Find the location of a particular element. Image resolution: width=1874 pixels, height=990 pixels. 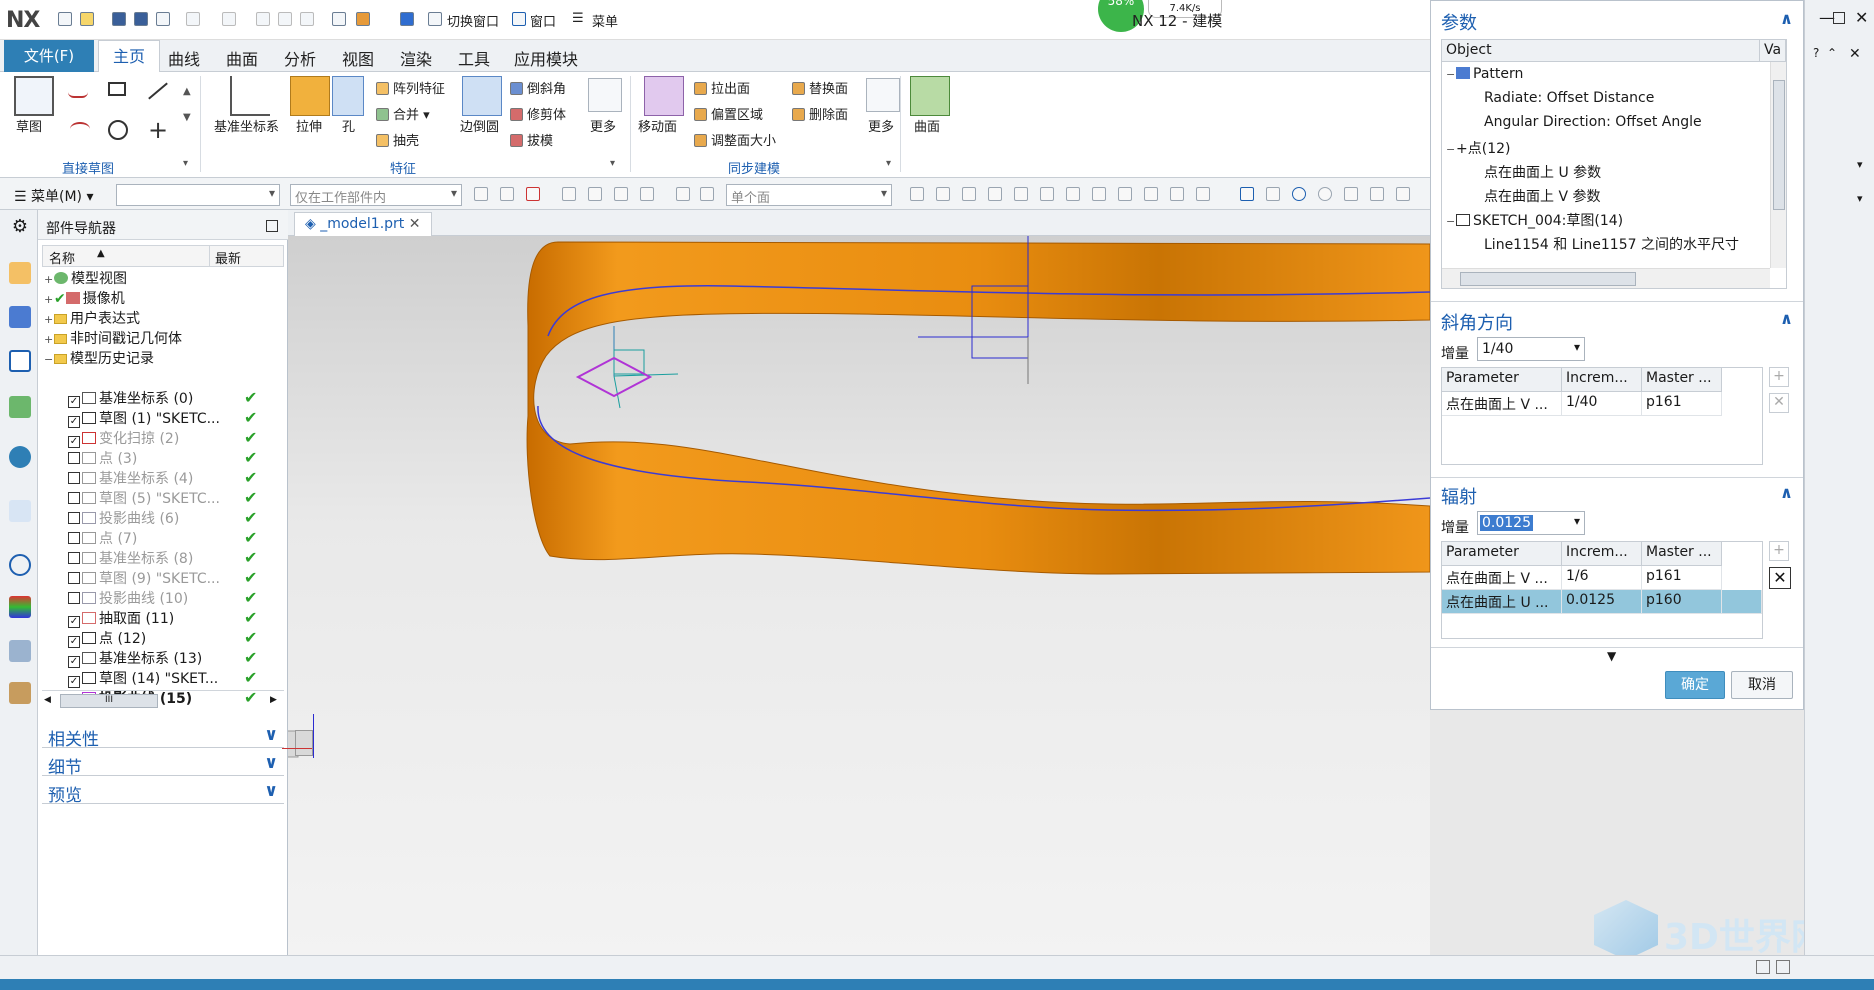

expand-icon: + is located at coordinates (49, 299).